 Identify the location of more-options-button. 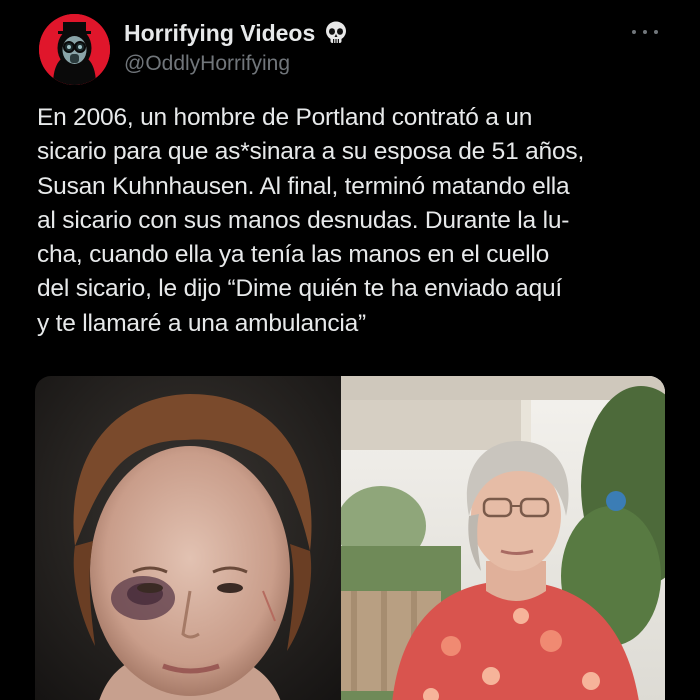
(645, 32).